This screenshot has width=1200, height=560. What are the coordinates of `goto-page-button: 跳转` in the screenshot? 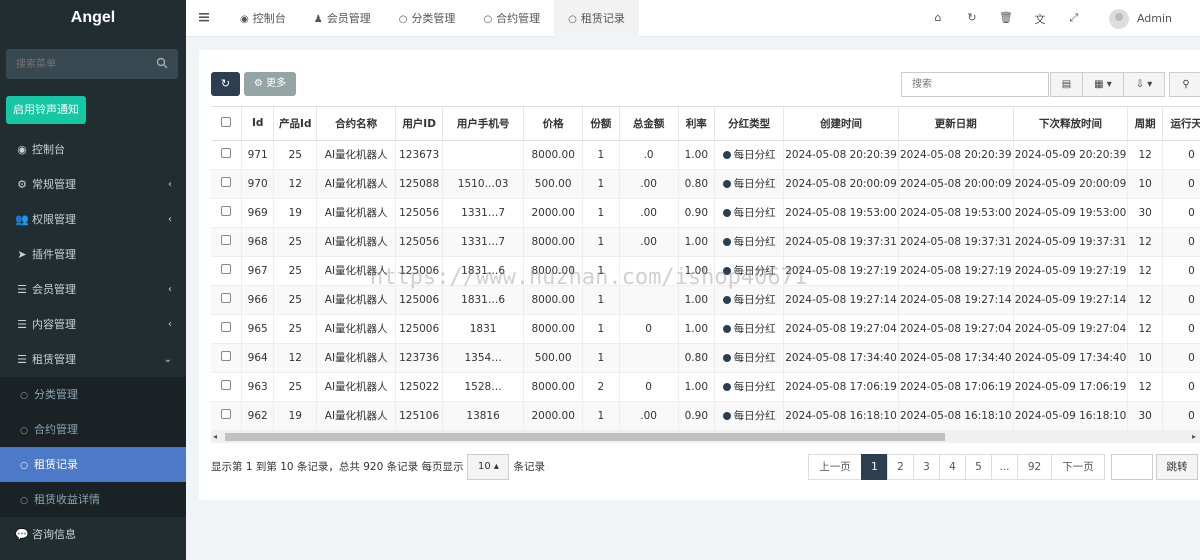 It's located at (1177, 467).